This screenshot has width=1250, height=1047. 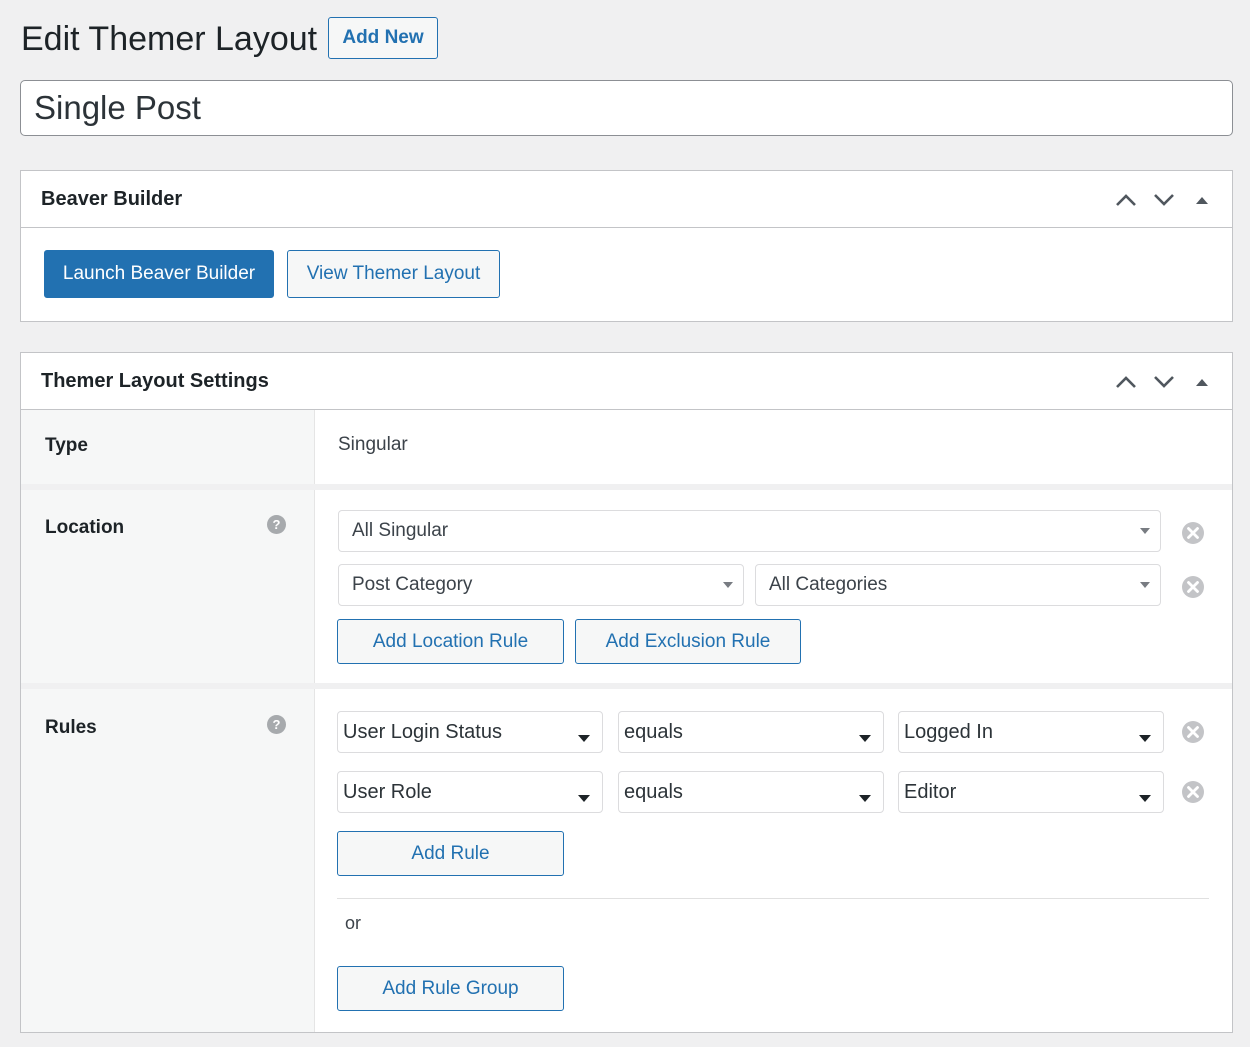 What do you see at coordinates (169, 39) in the screenshot?
I see `page-title: Edit Themer Layout` at bounding box center [169, 39].